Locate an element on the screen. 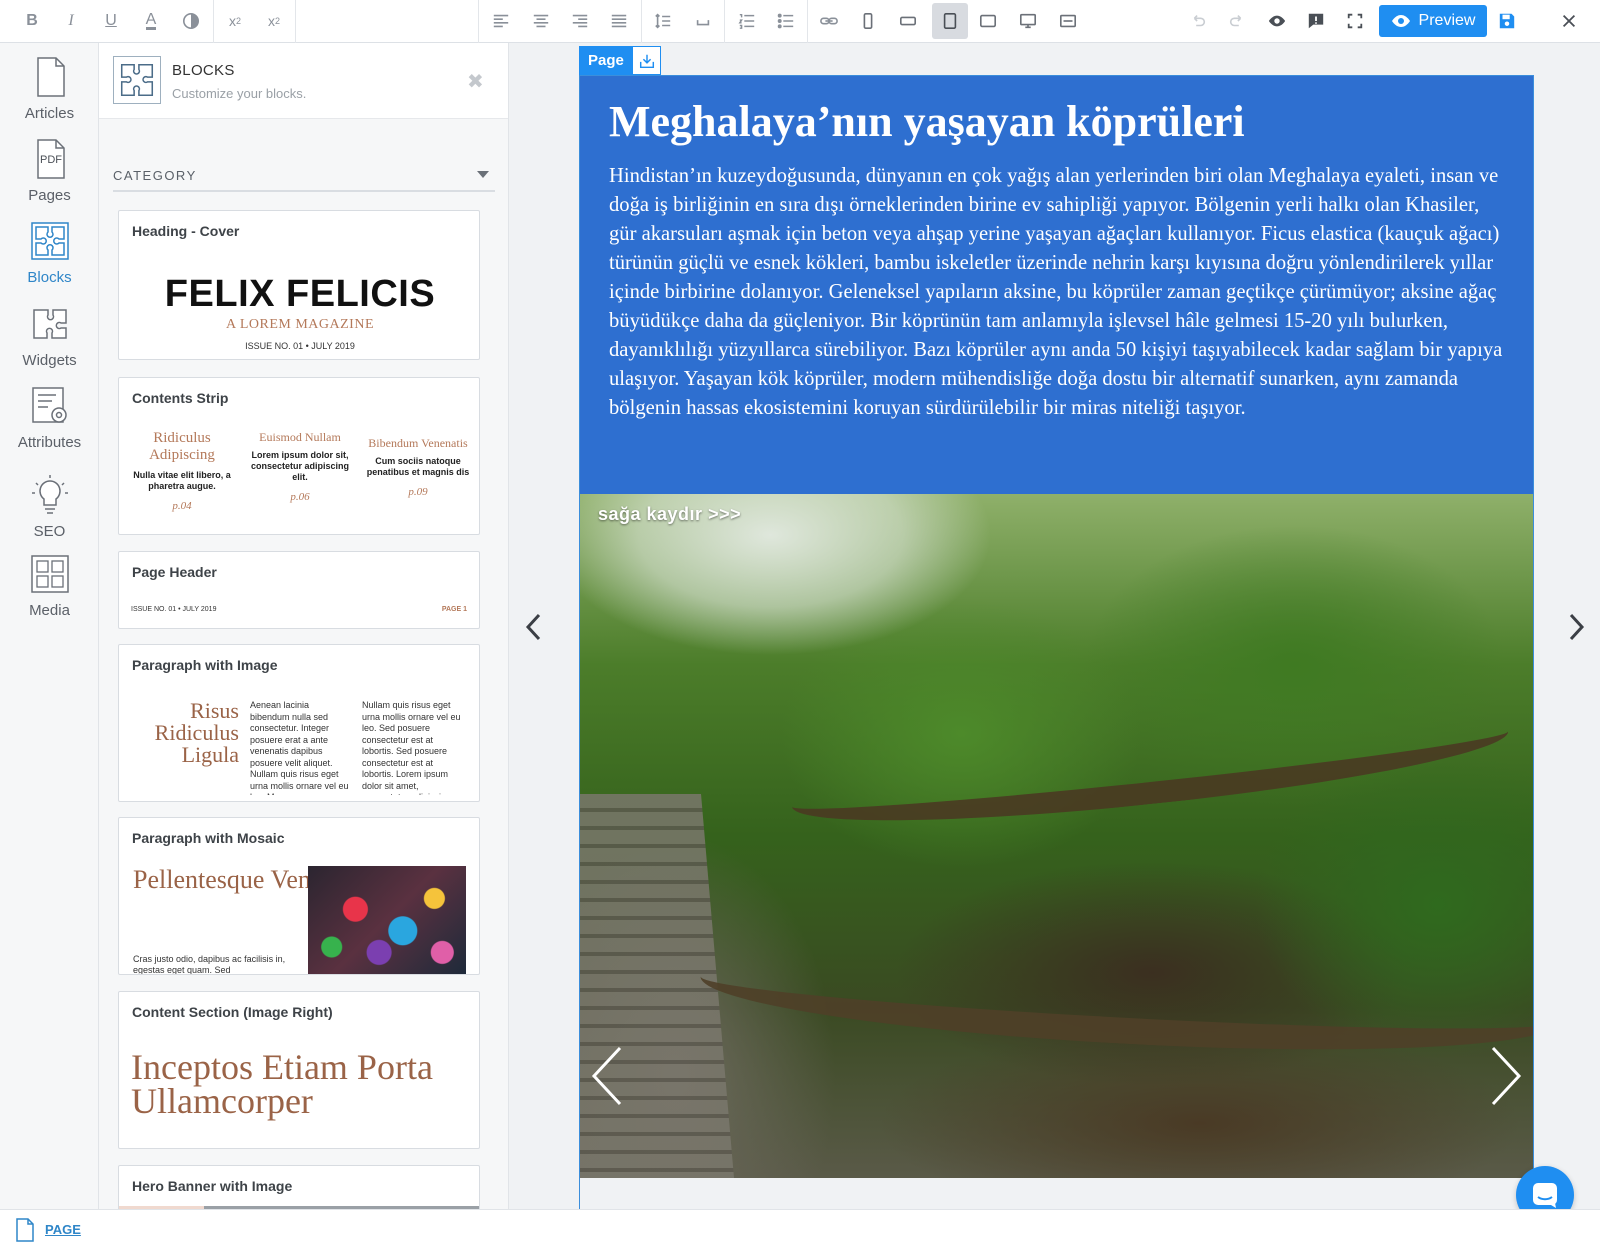 The image size is (1600, 1249). panel-close-icon: ✖ is located at coordinates (475, 81).